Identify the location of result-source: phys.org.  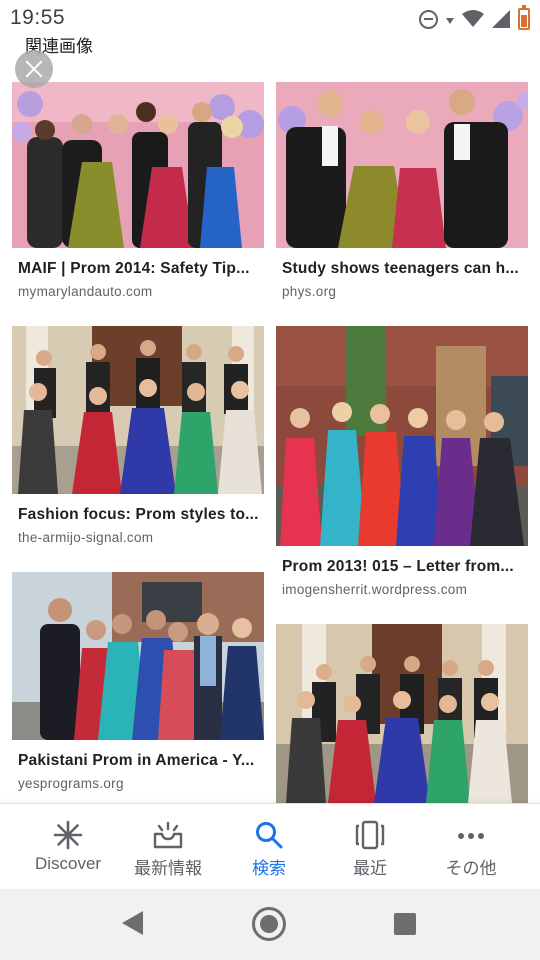
(309, 291).